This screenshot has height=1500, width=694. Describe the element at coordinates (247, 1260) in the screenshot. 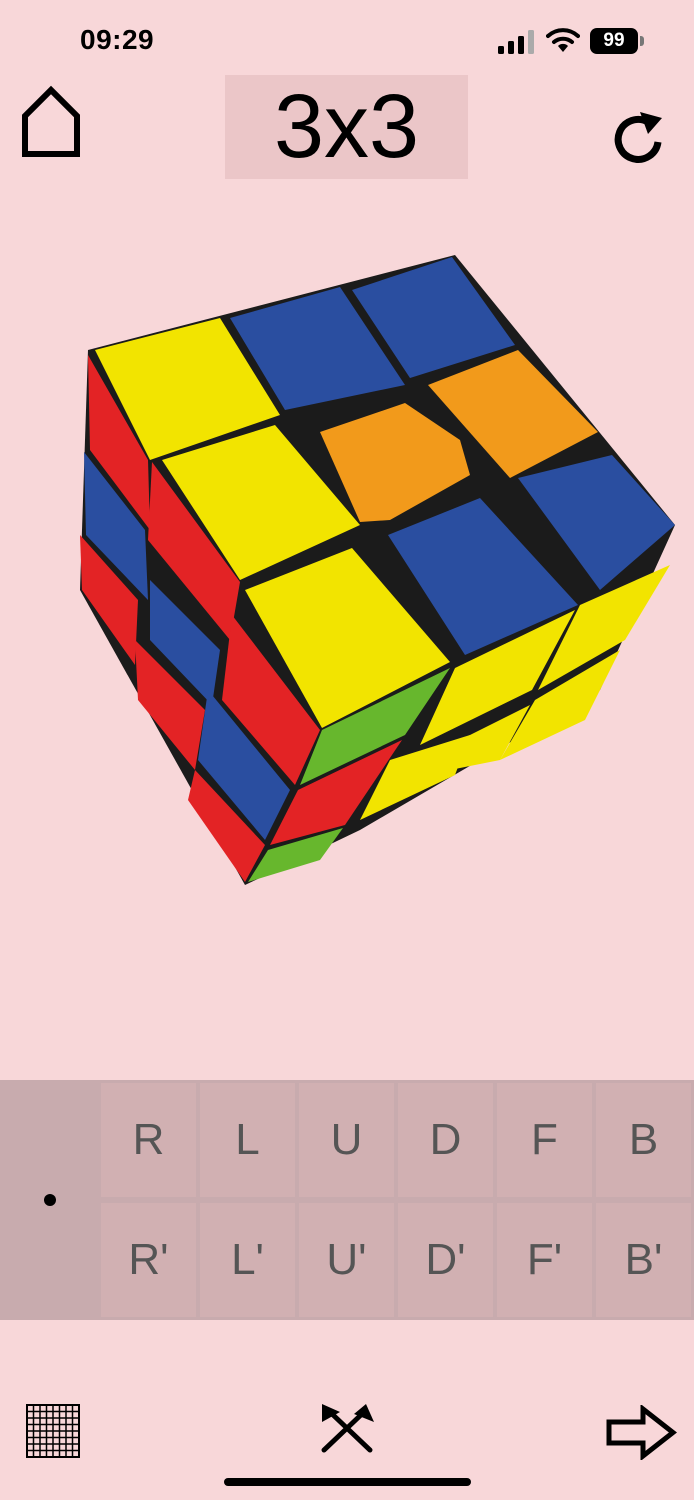

I see `move-button-l-prime: L'` at that location.